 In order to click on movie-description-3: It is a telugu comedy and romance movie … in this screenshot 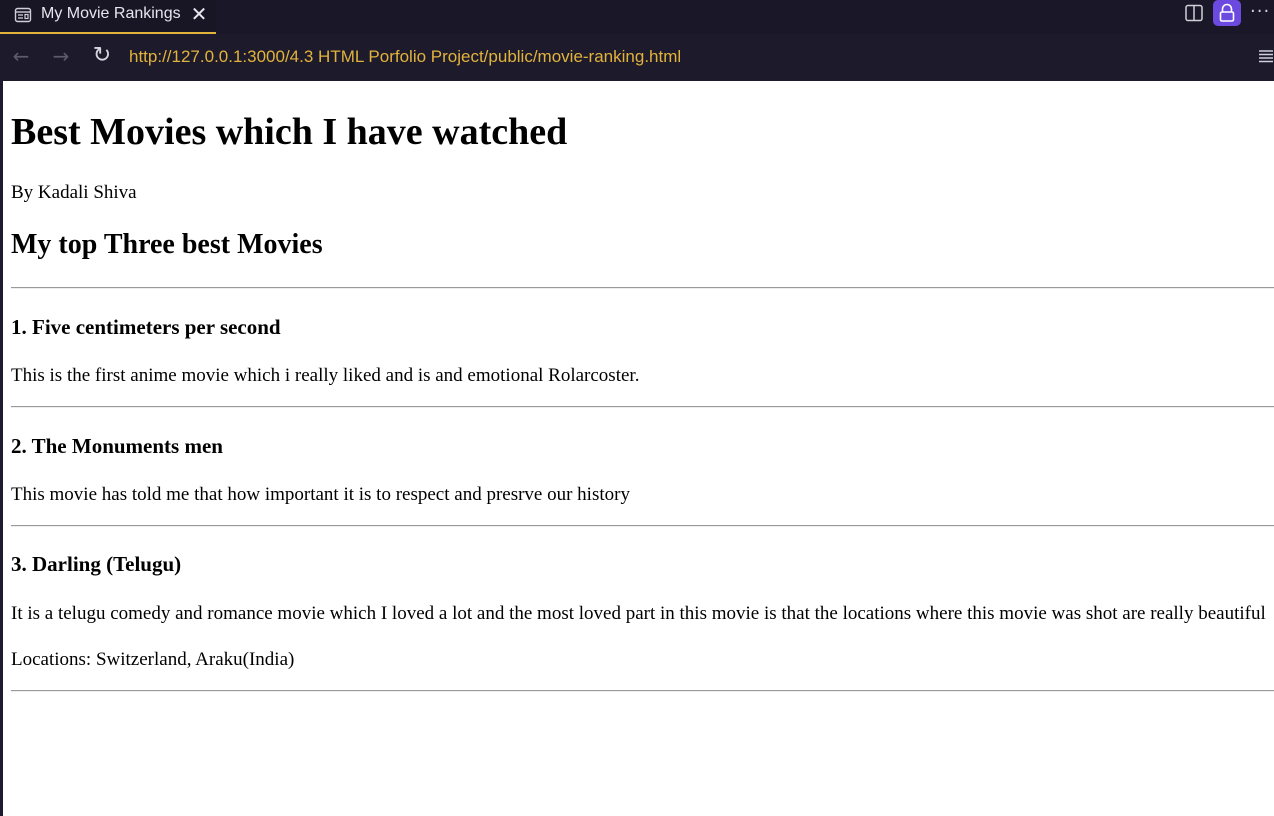, I will do `click(638, 613)`.